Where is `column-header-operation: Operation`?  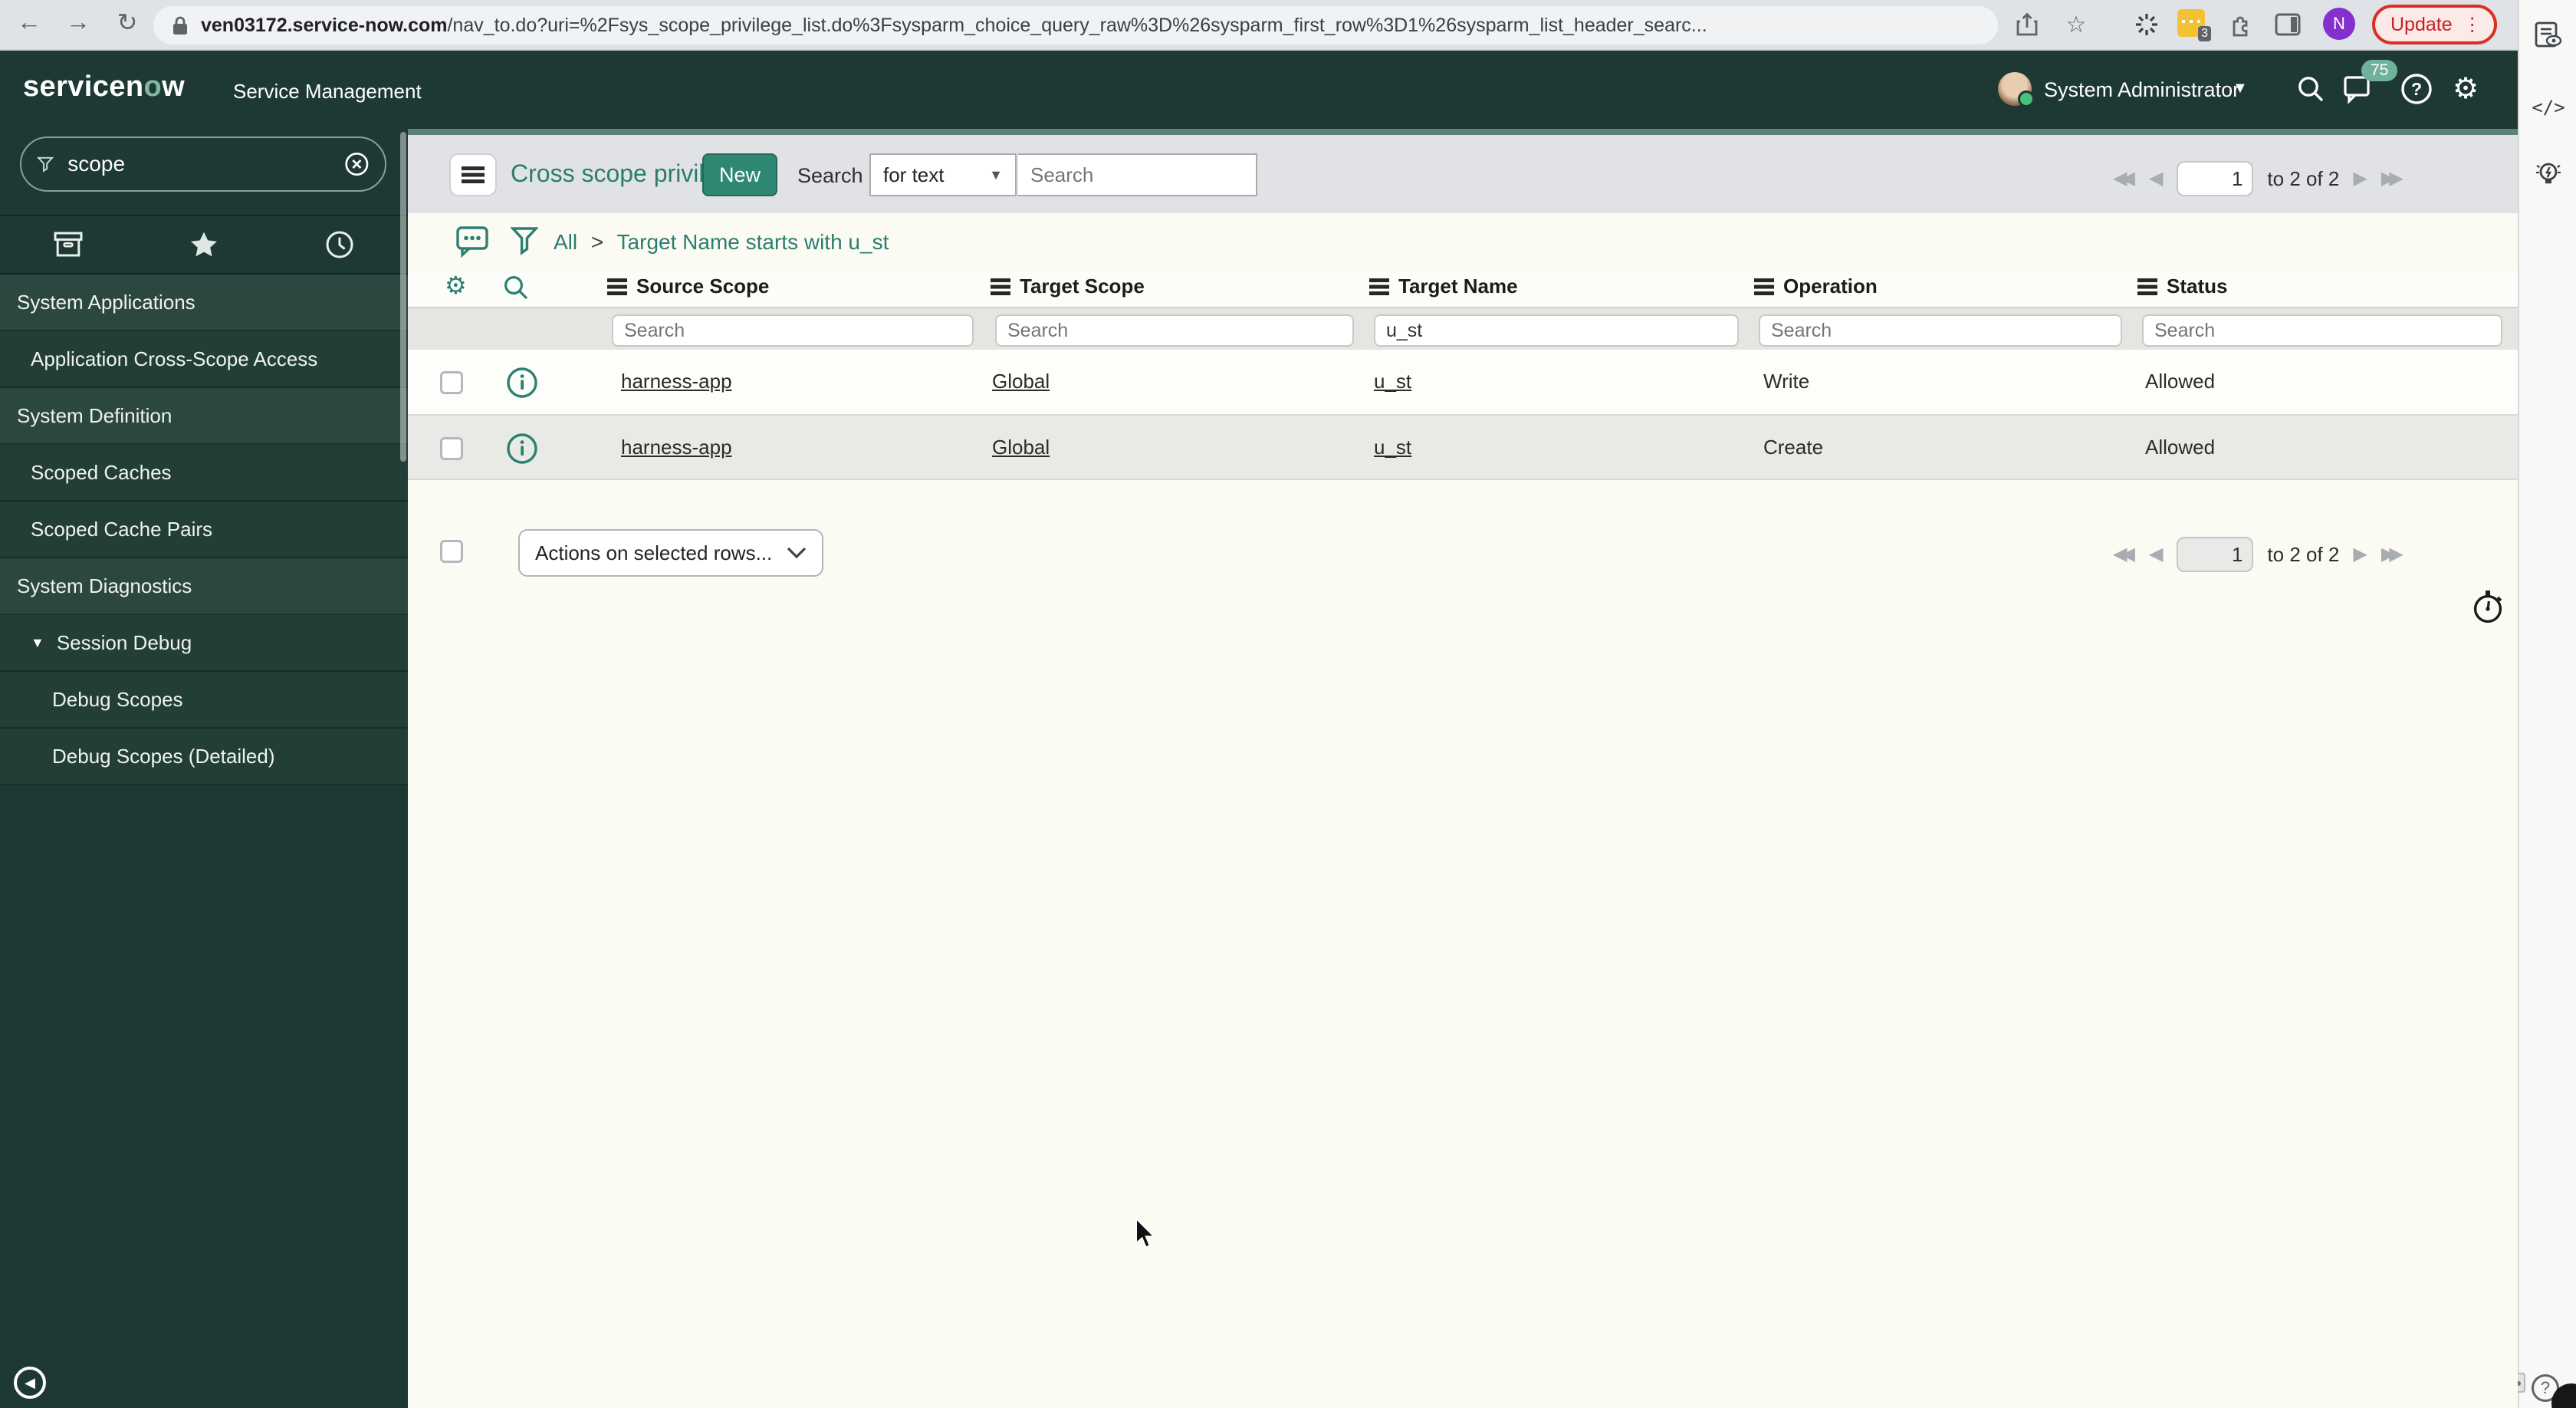 column-header-operation: Operation is located at coordinates (1816, 286).